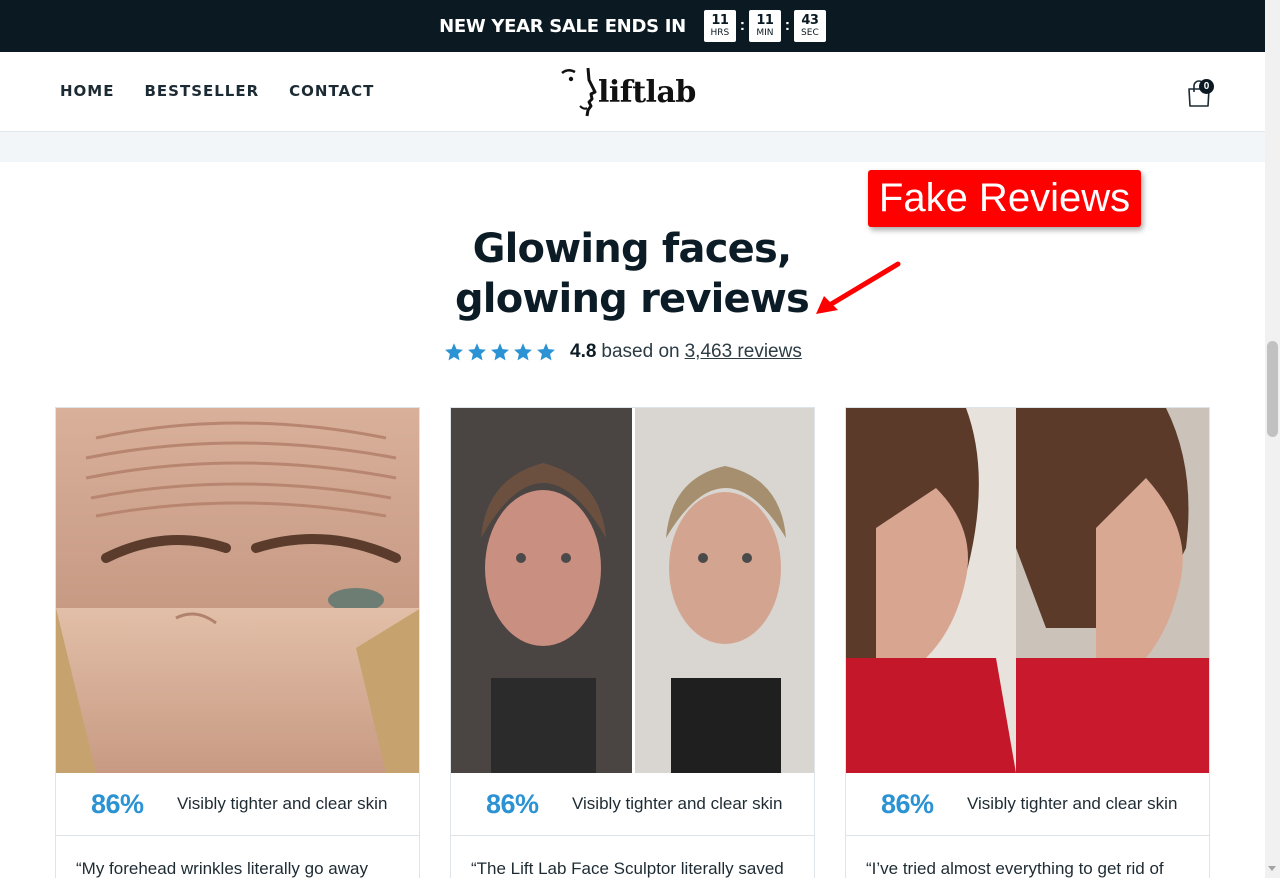 This screenshot has height=878, width=1280. Describe the element at coordinates (562, 26) in the screenshot. I see `announcement-text: NEW YEAR SALE ENDS IN` at that location.